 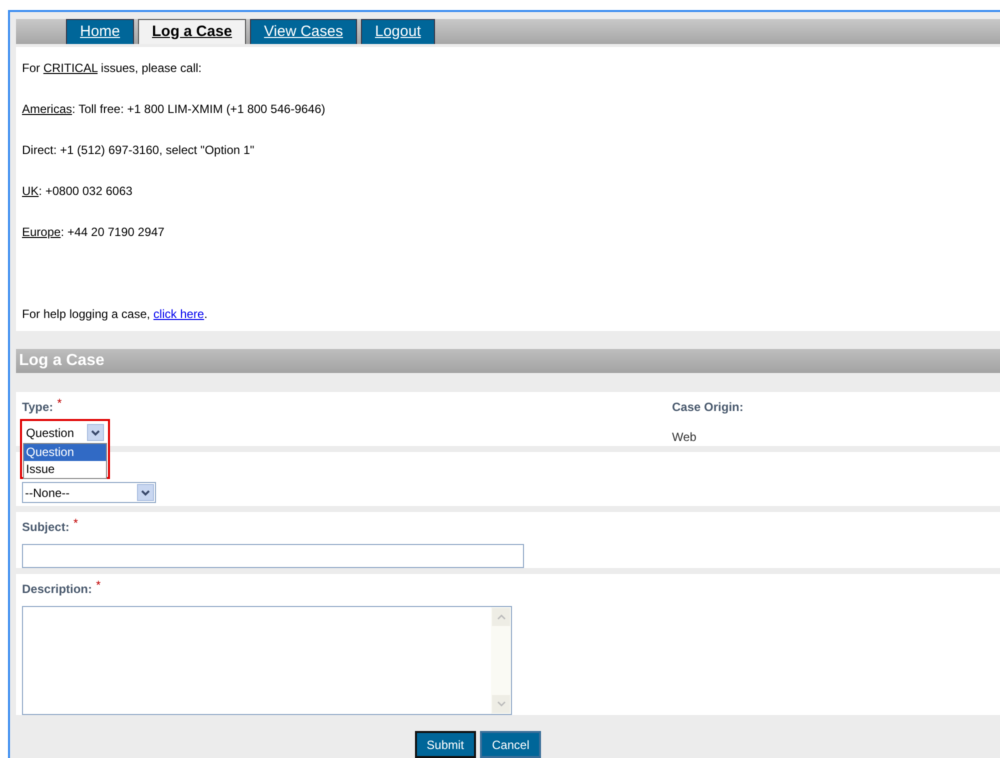 What do you see at coordinates (501, 617) in the screenshot?
I see `scroll-up-icon` at bounding box center [501, 617].